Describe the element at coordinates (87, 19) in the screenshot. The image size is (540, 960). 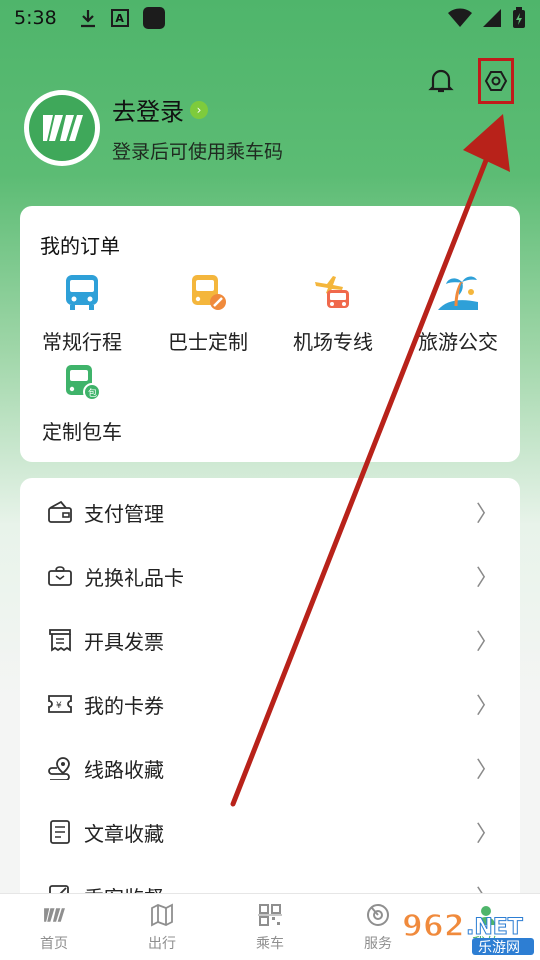
I see `download-icon` at that location.